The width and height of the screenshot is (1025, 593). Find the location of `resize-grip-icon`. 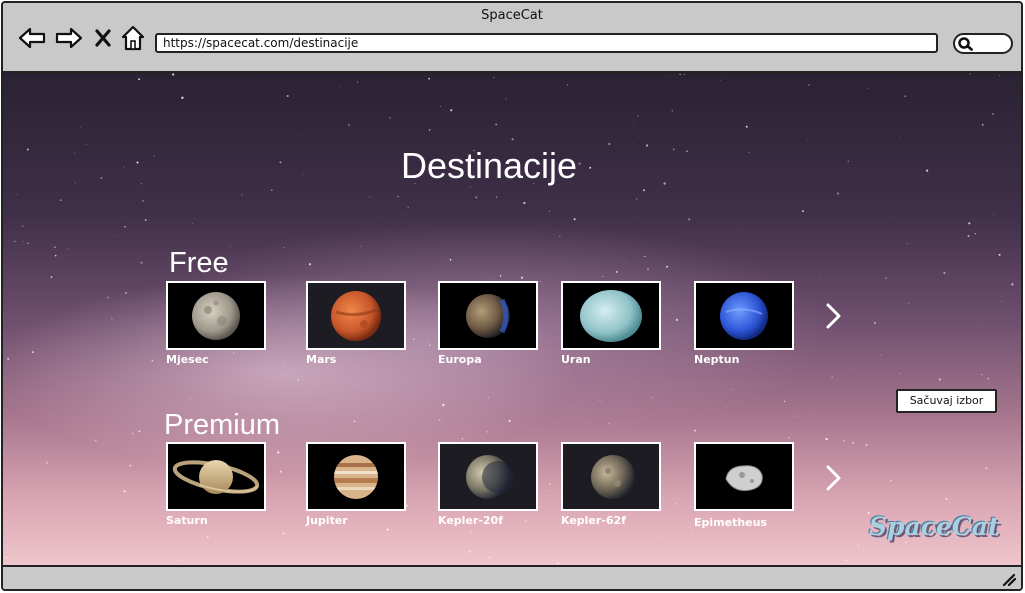

resize-grip-icon is located at coordinates (1009, 579).